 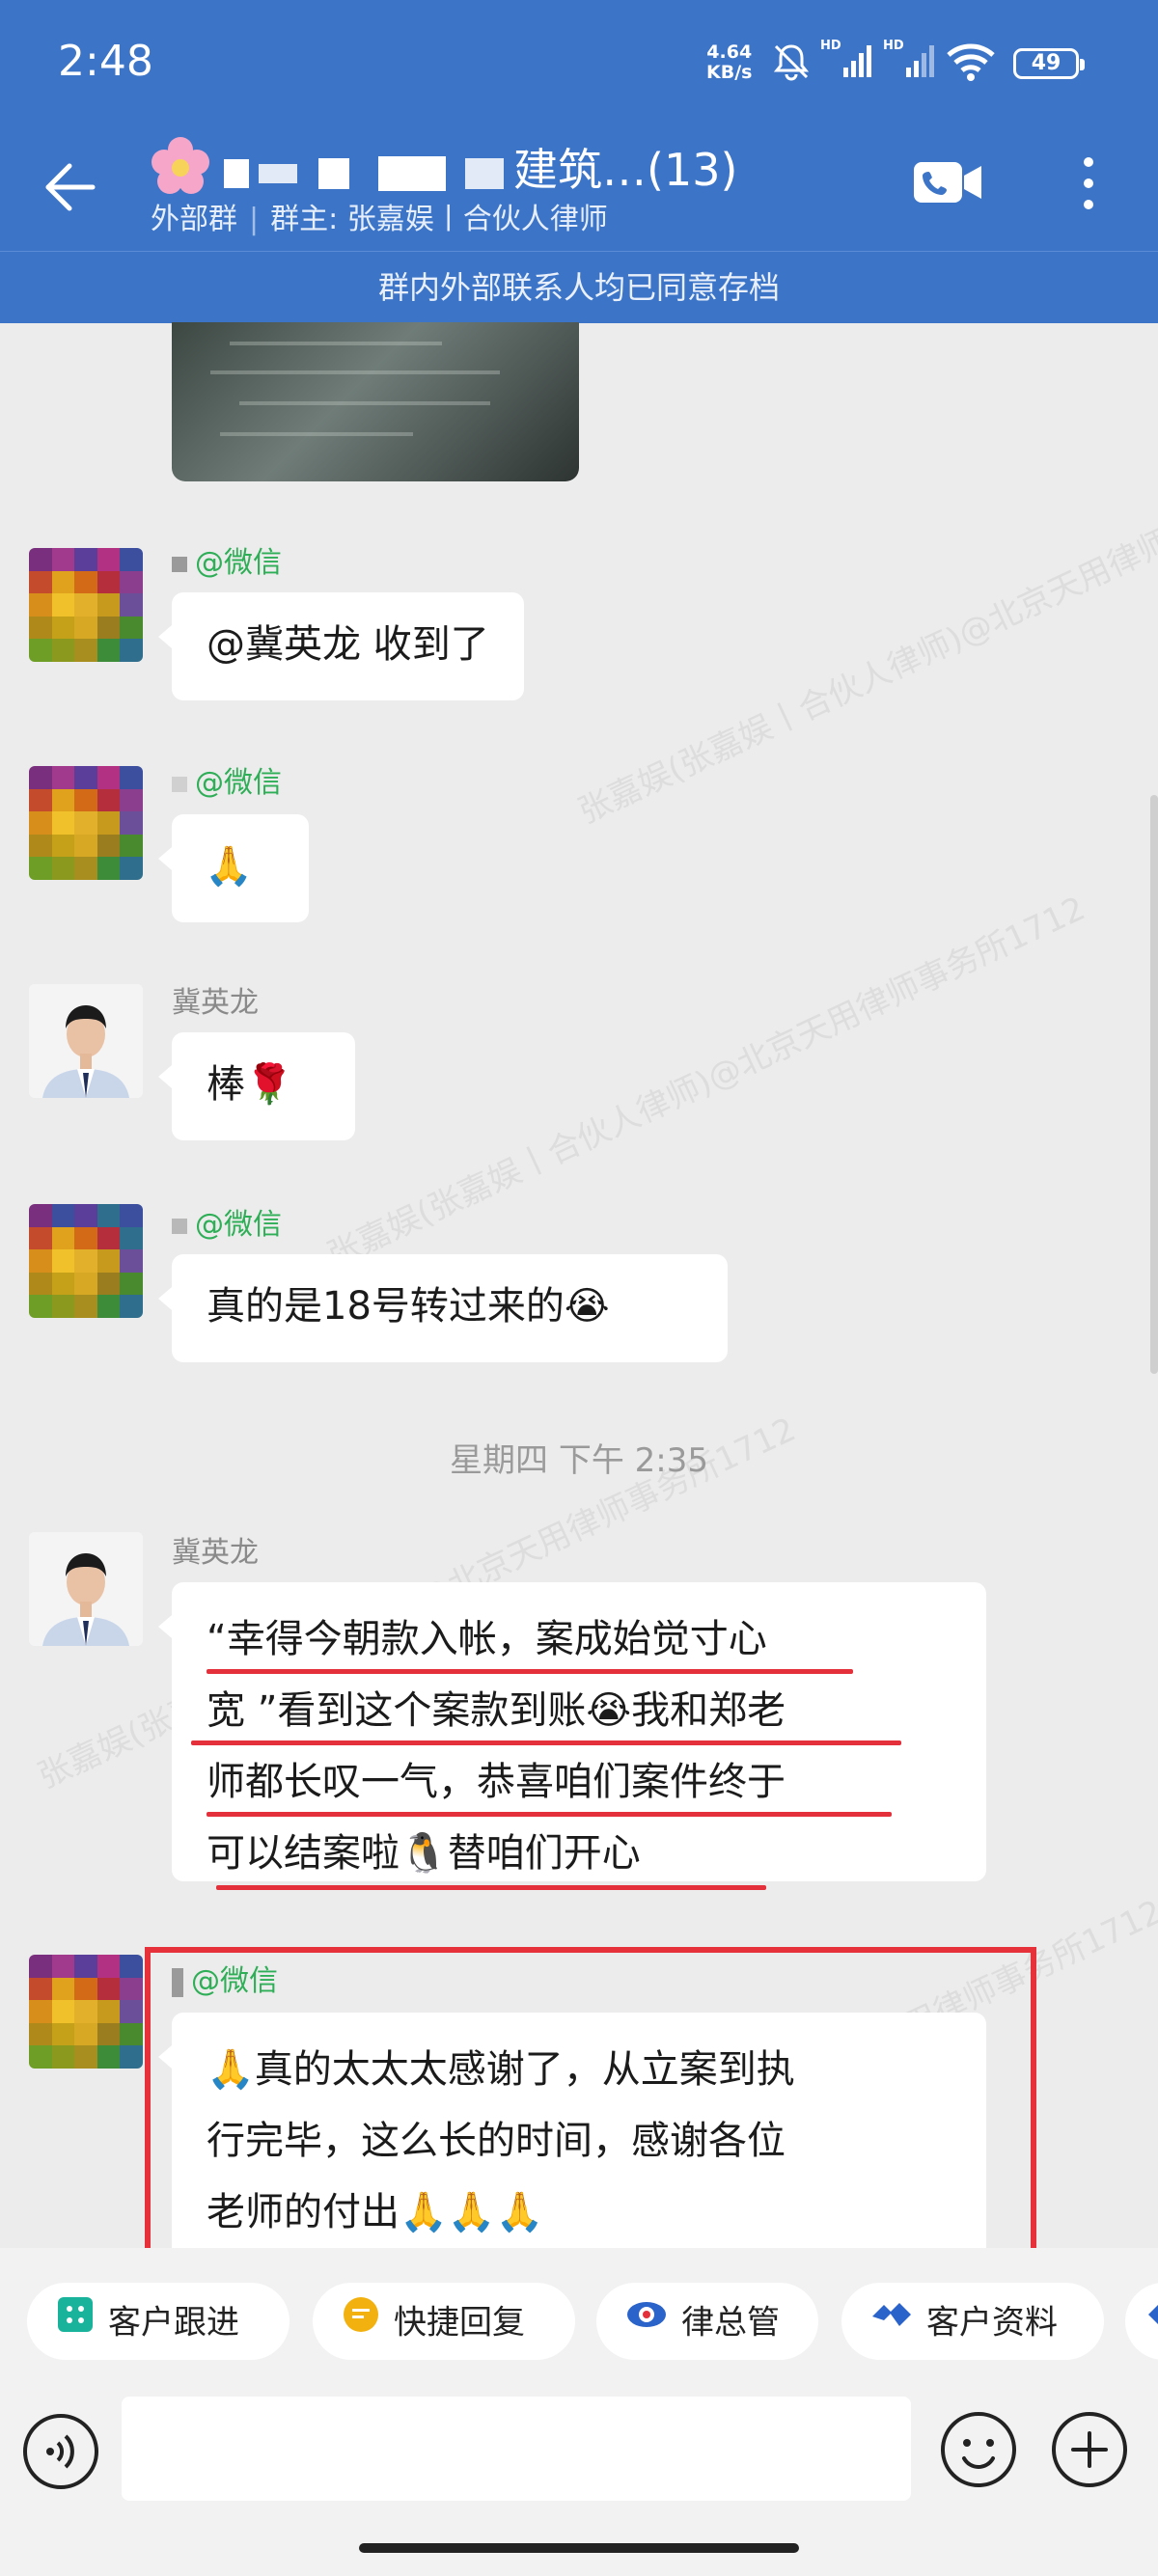 I want to click on network-speed: 4.64 KB/s, so click(x=729, y=62).